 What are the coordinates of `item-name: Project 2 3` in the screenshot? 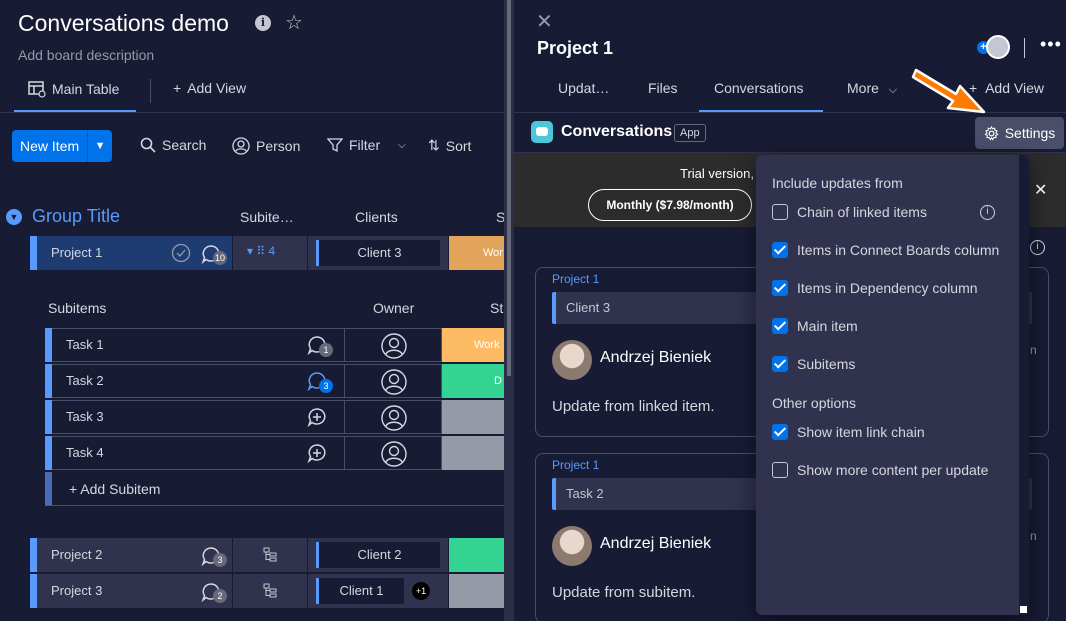 It's located at (134, 555).